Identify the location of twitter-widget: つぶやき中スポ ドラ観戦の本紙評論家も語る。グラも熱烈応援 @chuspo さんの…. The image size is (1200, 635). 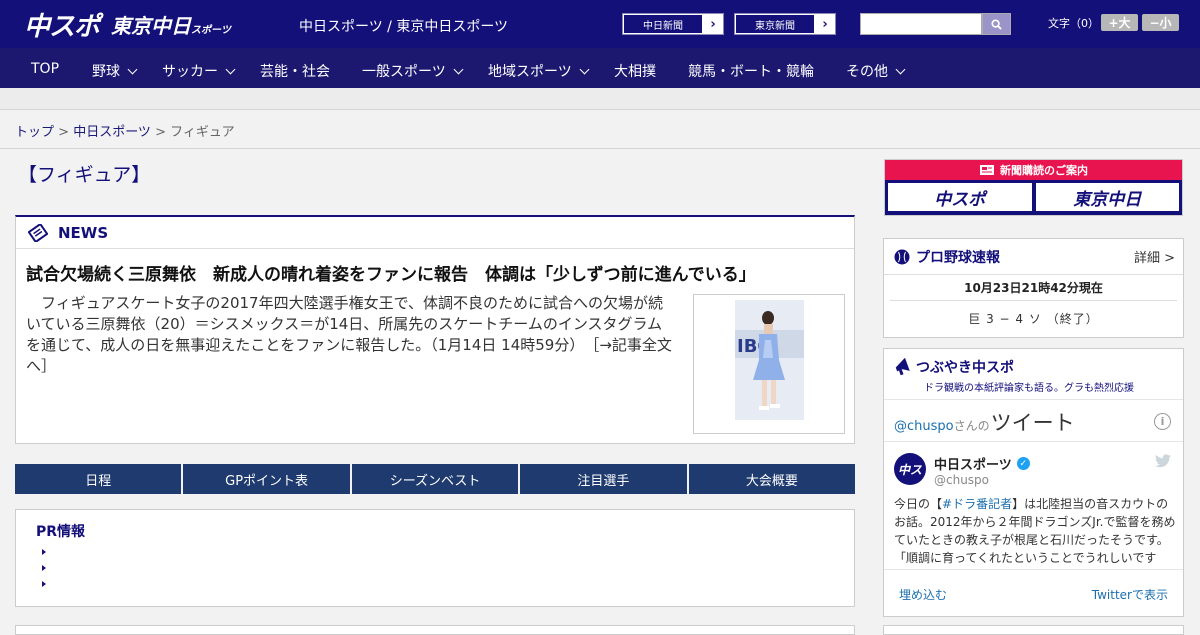
(1033, 482).